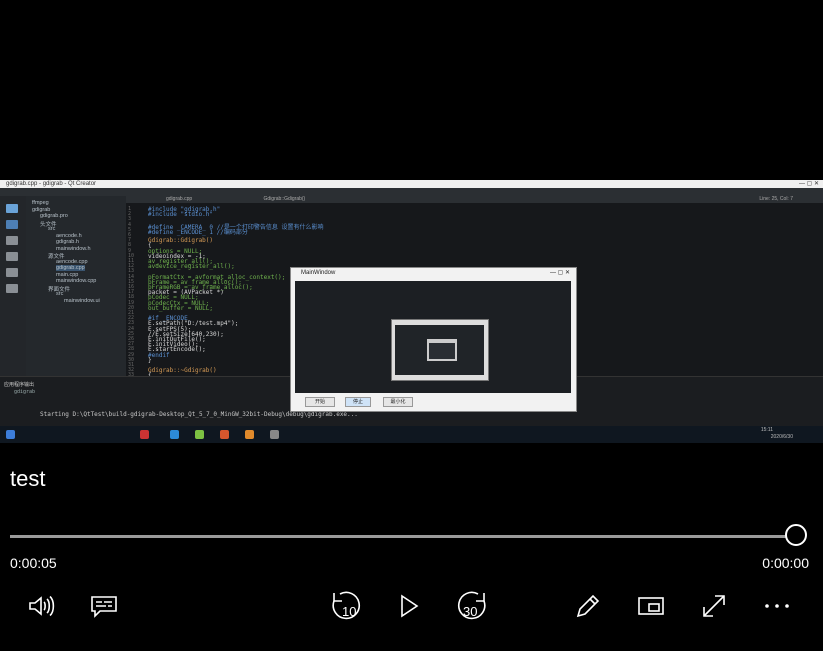 This screenshot has width=823, height=651. Describe the element at coordinates (785, 563) in the screenshot. I see `remaining-time: 0:00:00` at that location.